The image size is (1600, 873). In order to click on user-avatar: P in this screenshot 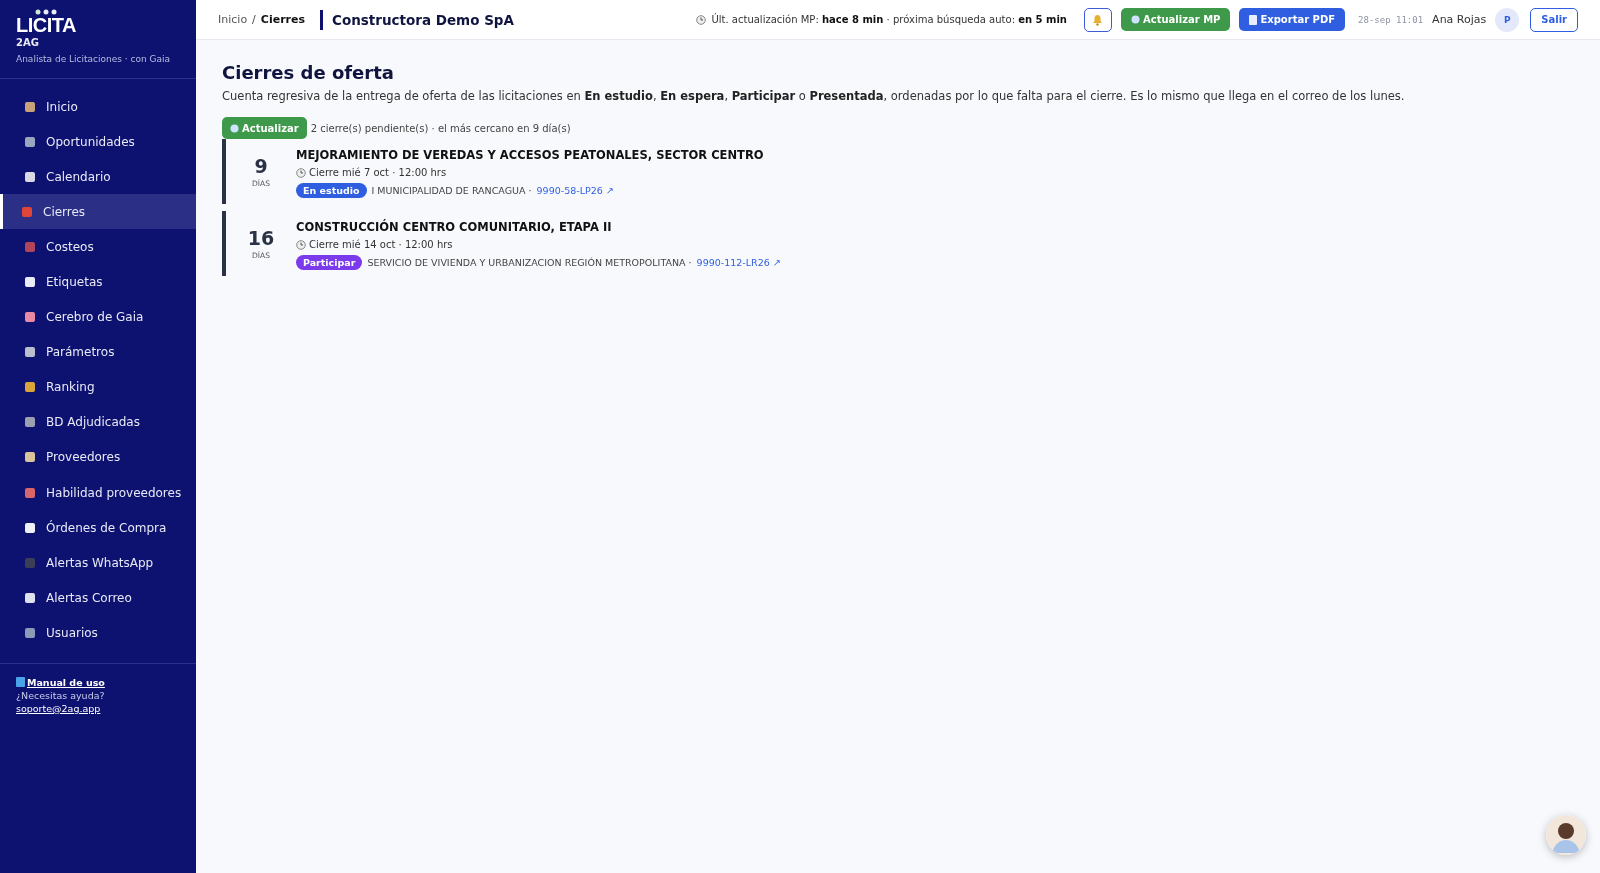, I will do `click(1507, 19)`.